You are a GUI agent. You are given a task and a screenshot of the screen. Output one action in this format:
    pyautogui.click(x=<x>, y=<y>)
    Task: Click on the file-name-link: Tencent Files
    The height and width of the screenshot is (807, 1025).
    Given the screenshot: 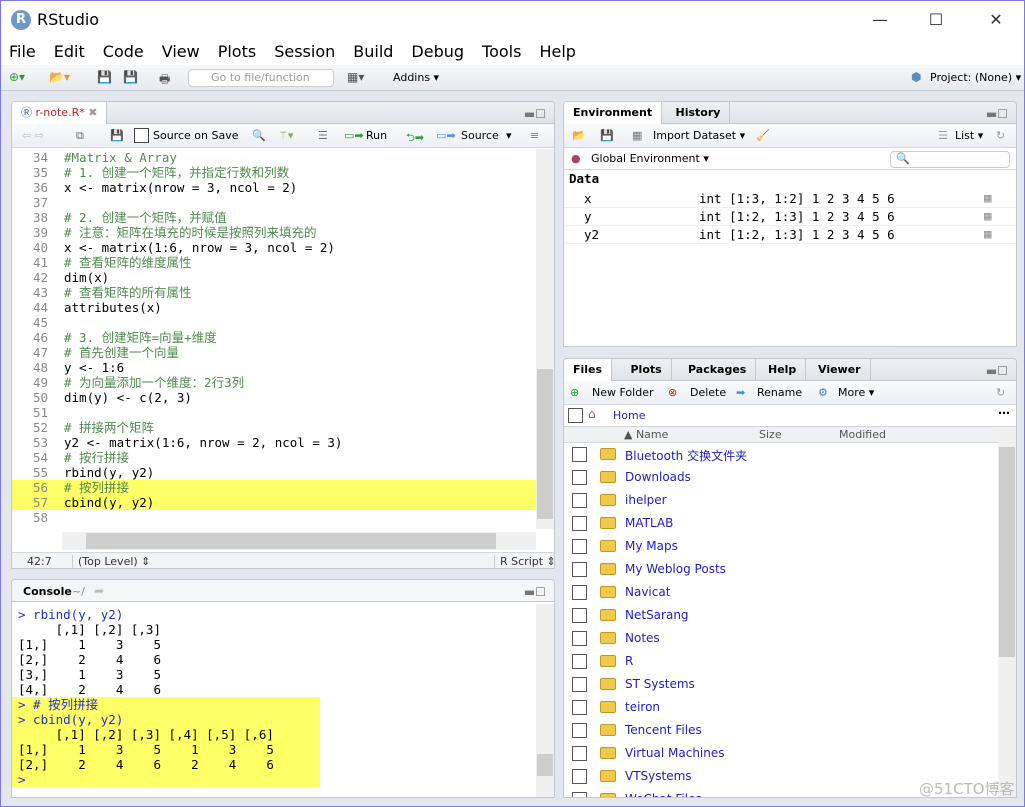 What is the action you would take?
    pyautogui.click(x=663, y=730)
    